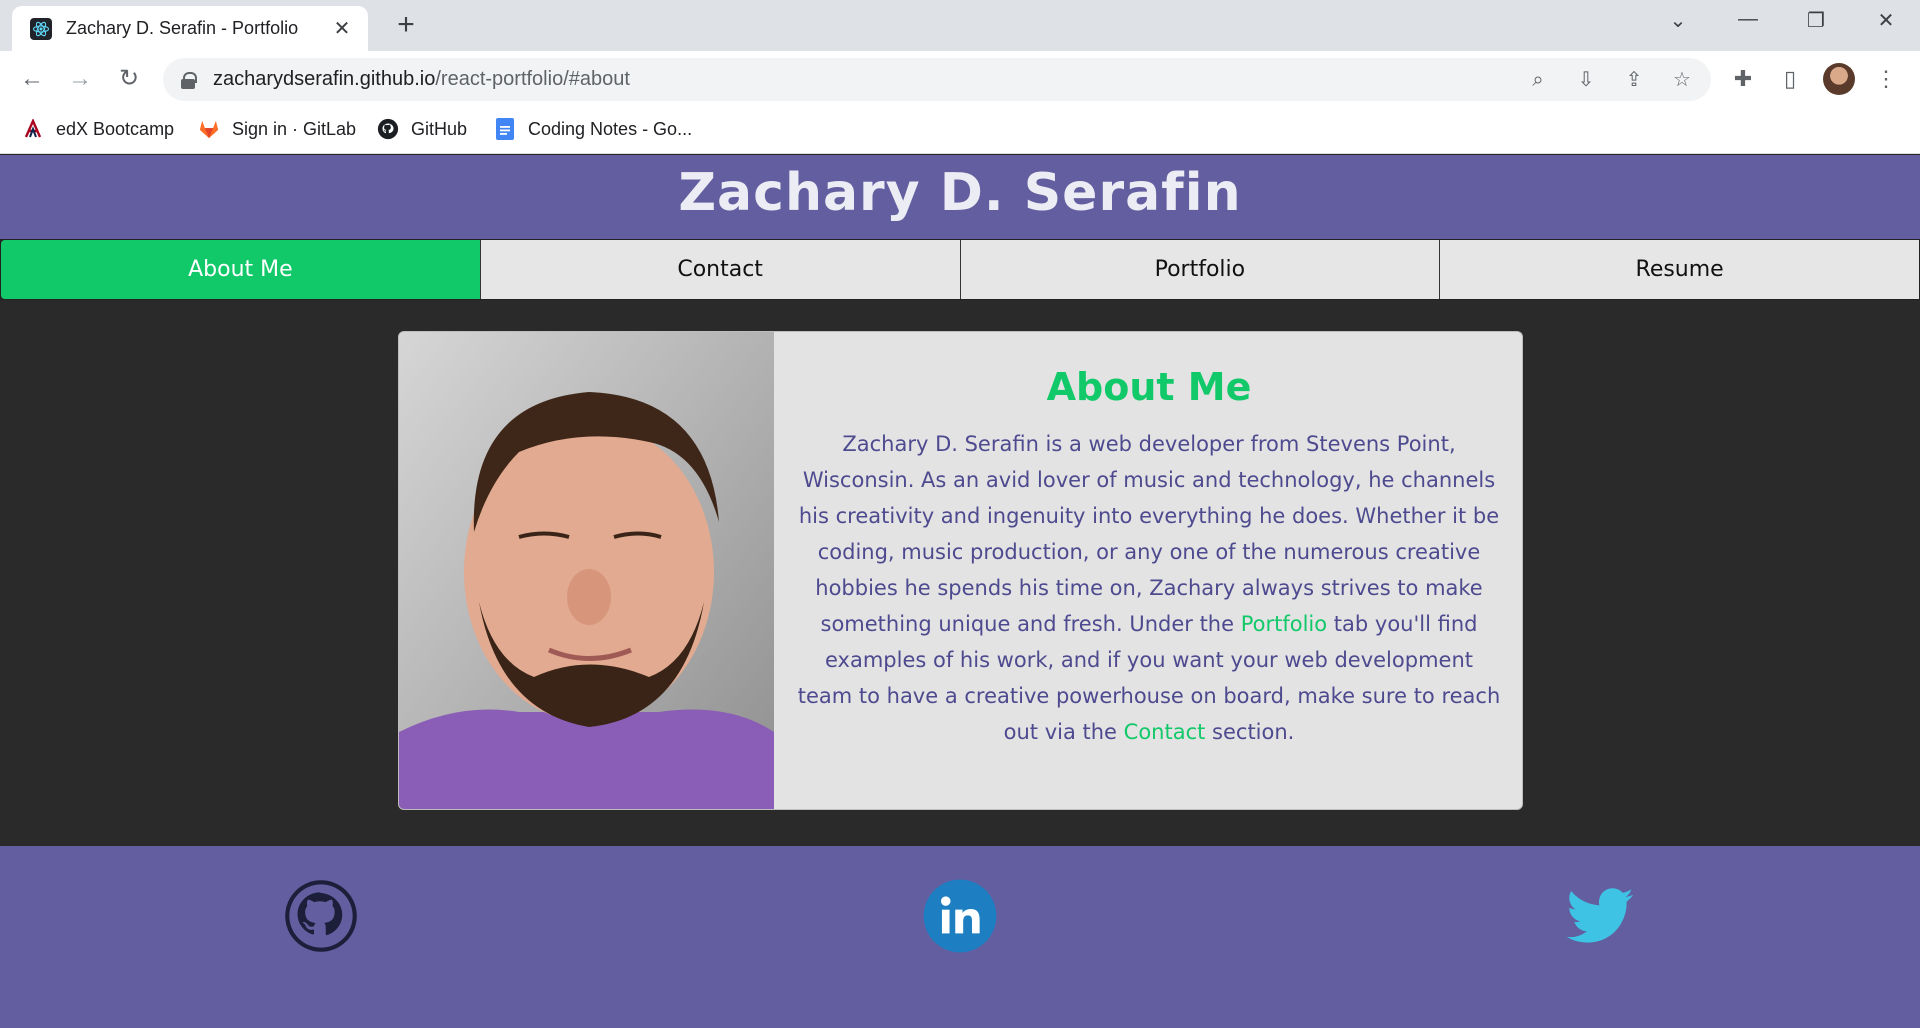 The width and height of the screenshot is (1920, 1028). I want to click on new-tab-icon: +, so click(406, 25).